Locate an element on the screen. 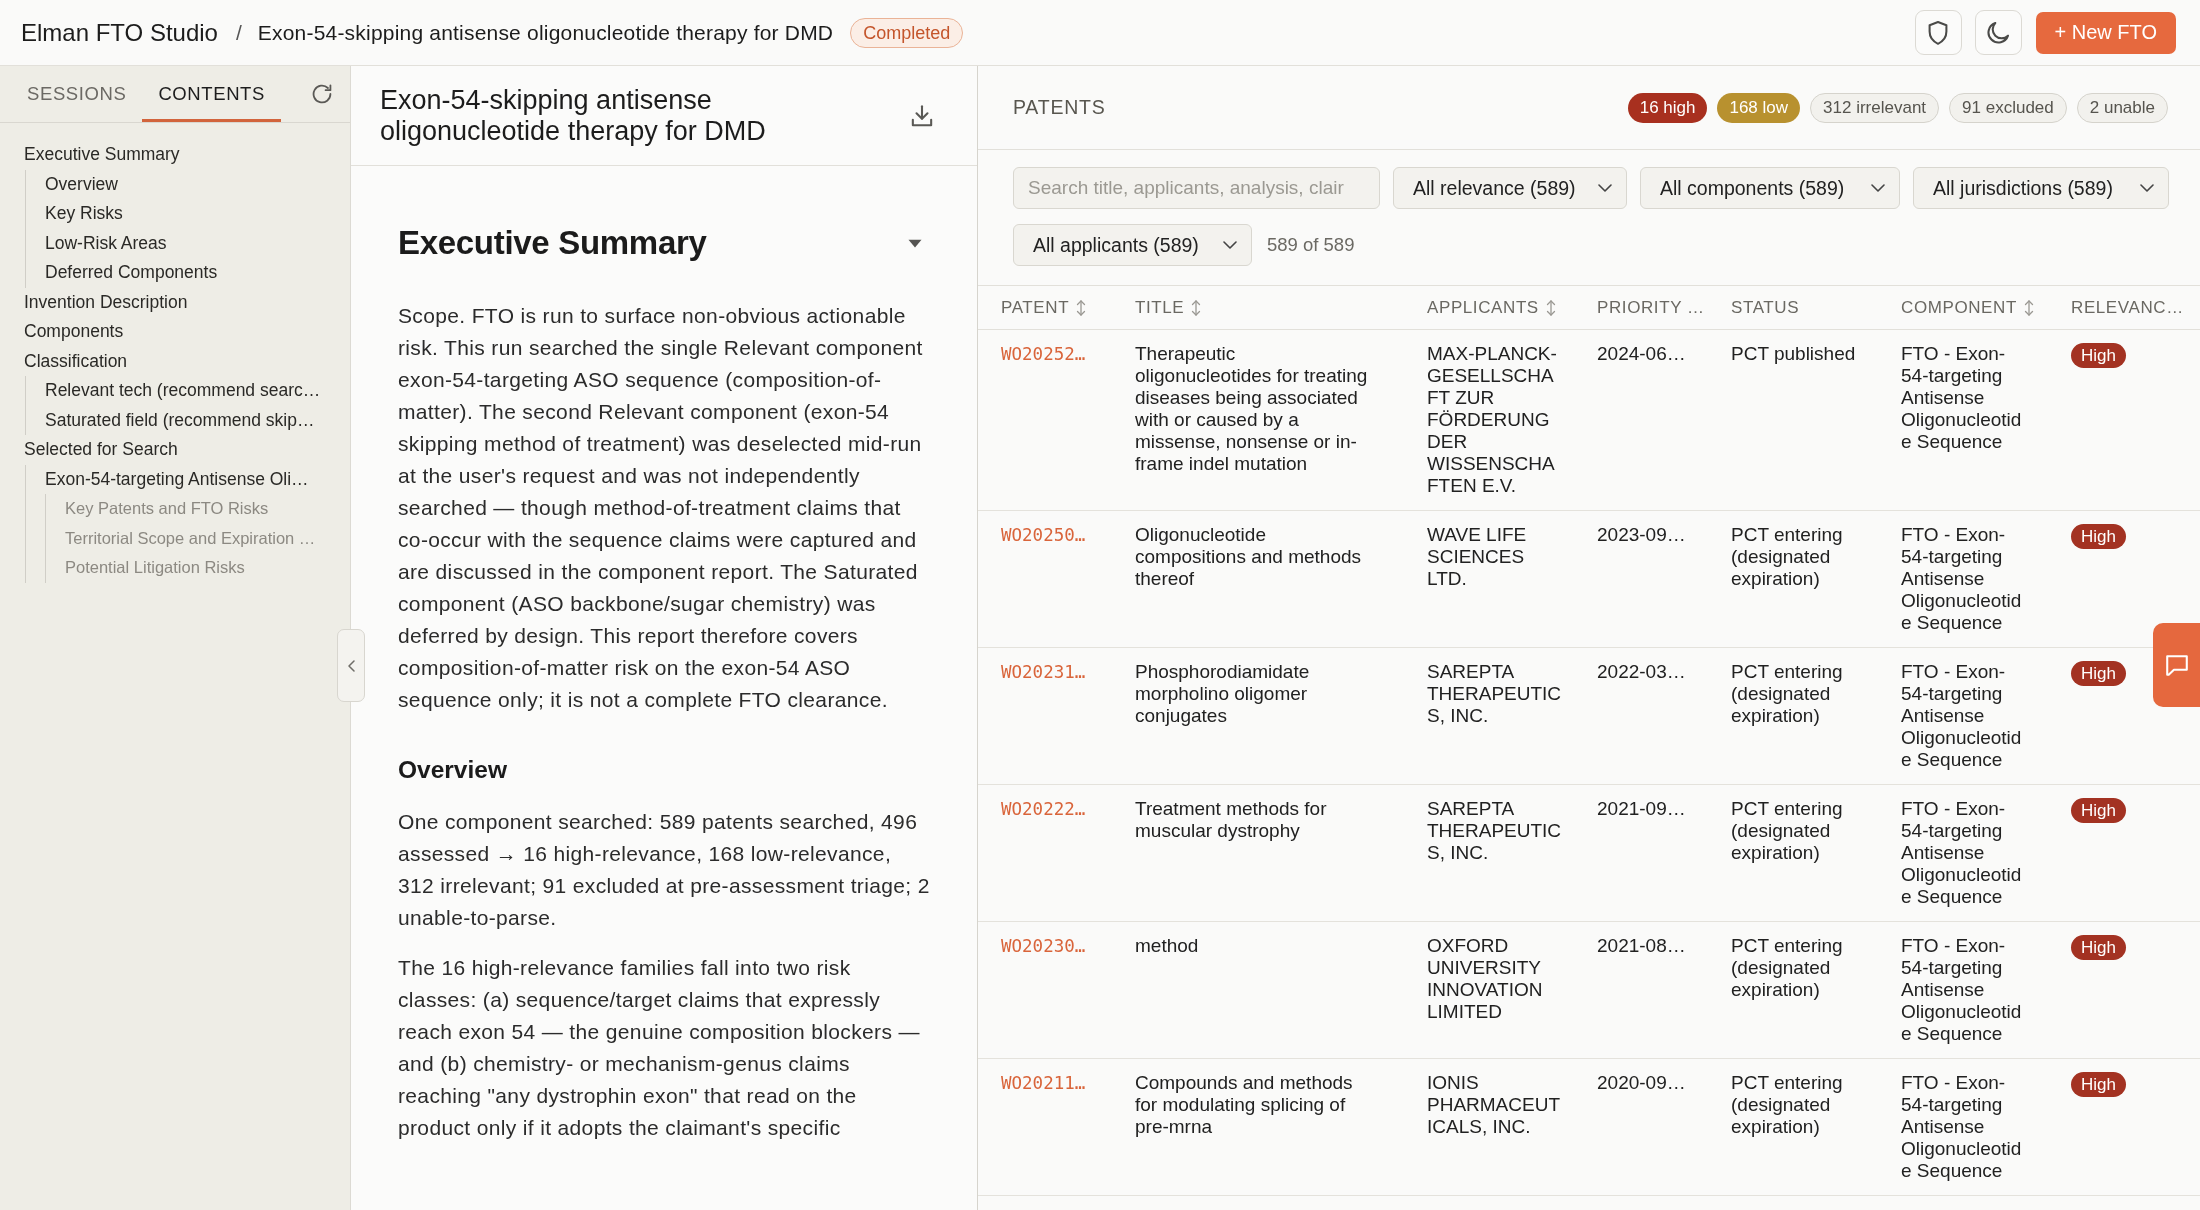 The width and height of the screenshot is (2200, 1210). paragraph: Scope. FTO is run to surface non-obvious actionable risk. This run searched the single Relevant component exon-54-targeting ASO sequence (composition-of-matter). The second Relevant component (exon-54 skipping method of treatment) was deselected mid-run at the user's request and was not independently searched — though method-of-treatment claims that co-occur with the sequence claims were captured and are discussed in the component report. The Saturated component (ASO backbone/sugar chemistry) was deferred by design. This report therefore covers composition-of-matter risk on the exon-54 ASO sequence only; it is not a complete FTO clearance. is located at coordinates (661, 508).